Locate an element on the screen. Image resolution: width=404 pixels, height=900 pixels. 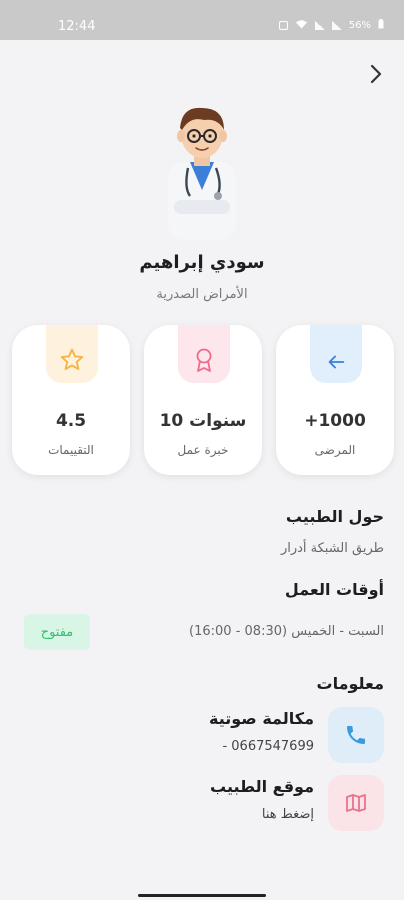
chevron-right-icon is located at coordinates (376, 74).